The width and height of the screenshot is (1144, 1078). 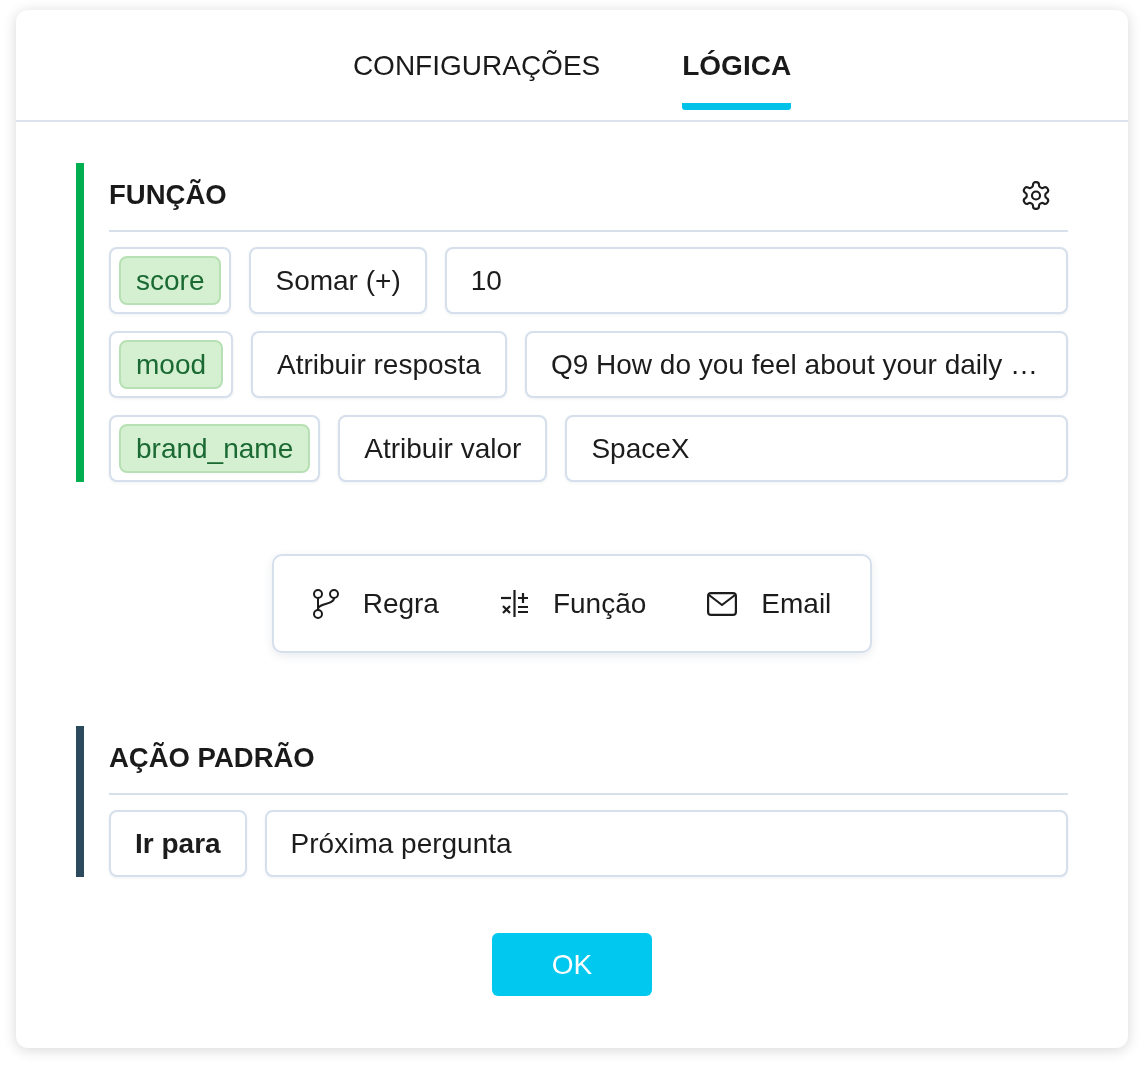 What do you see at coordinates (168, 195) in the screenshot?
I see `section-title: FUNÇÃO` at bounding box center [168, 195].